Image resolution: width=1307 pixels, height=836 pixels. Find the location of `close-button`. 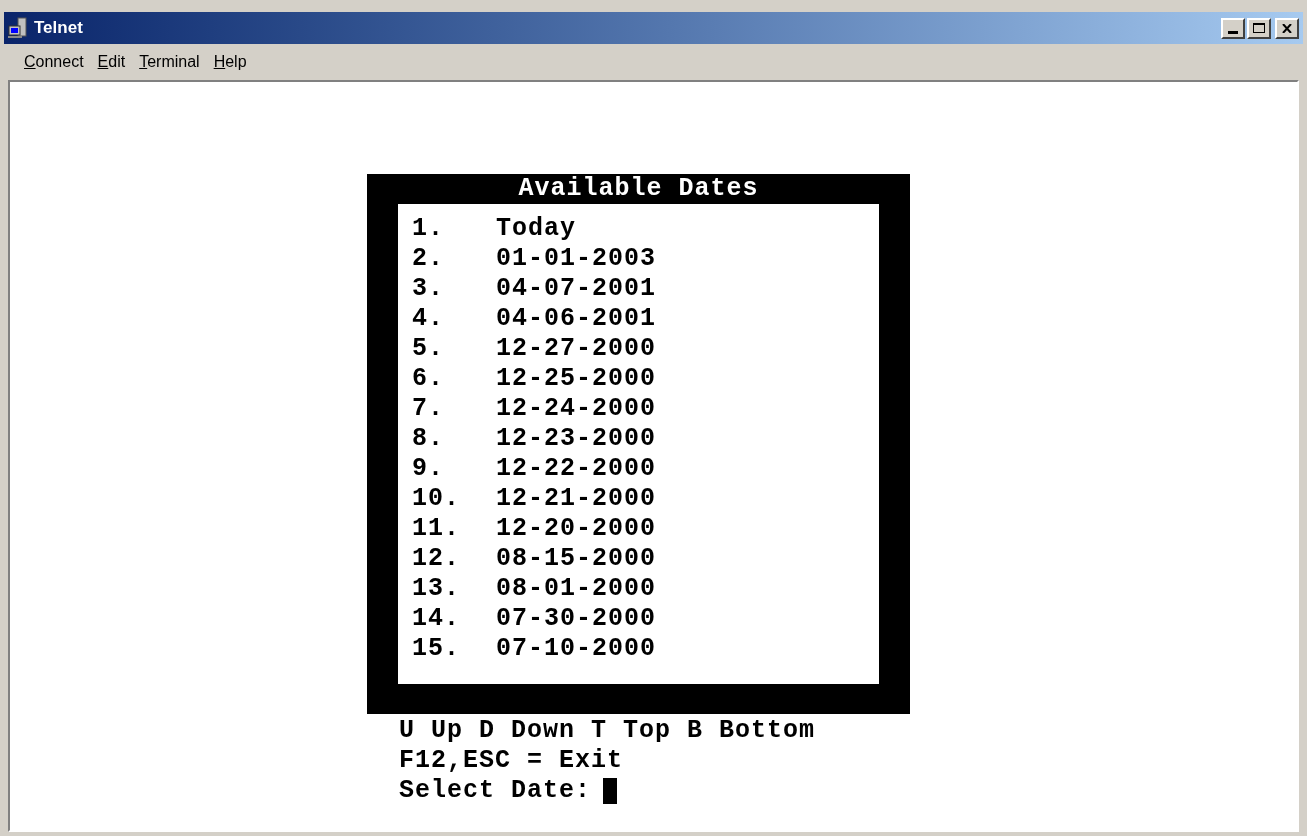

close-button is located at coordinates (1287, 28).